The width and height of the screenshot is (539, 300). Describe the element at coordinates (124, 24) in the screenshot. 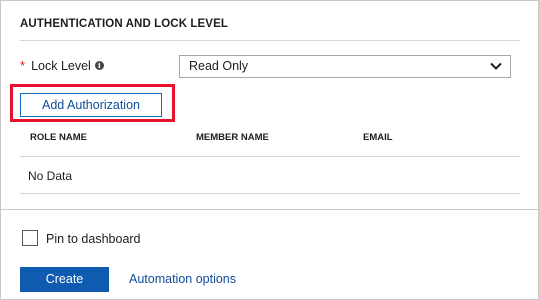

I see `section-title: AUTHENTICATION AND LOCK LEVEL` at that location.